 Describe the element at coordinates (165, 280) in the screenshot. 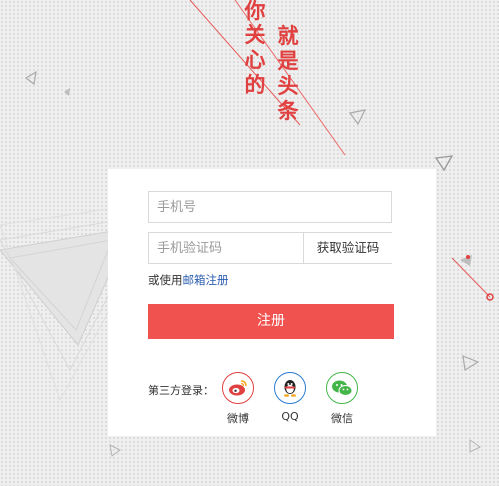

I see `alt-register-prefix: 或使用` at that location.